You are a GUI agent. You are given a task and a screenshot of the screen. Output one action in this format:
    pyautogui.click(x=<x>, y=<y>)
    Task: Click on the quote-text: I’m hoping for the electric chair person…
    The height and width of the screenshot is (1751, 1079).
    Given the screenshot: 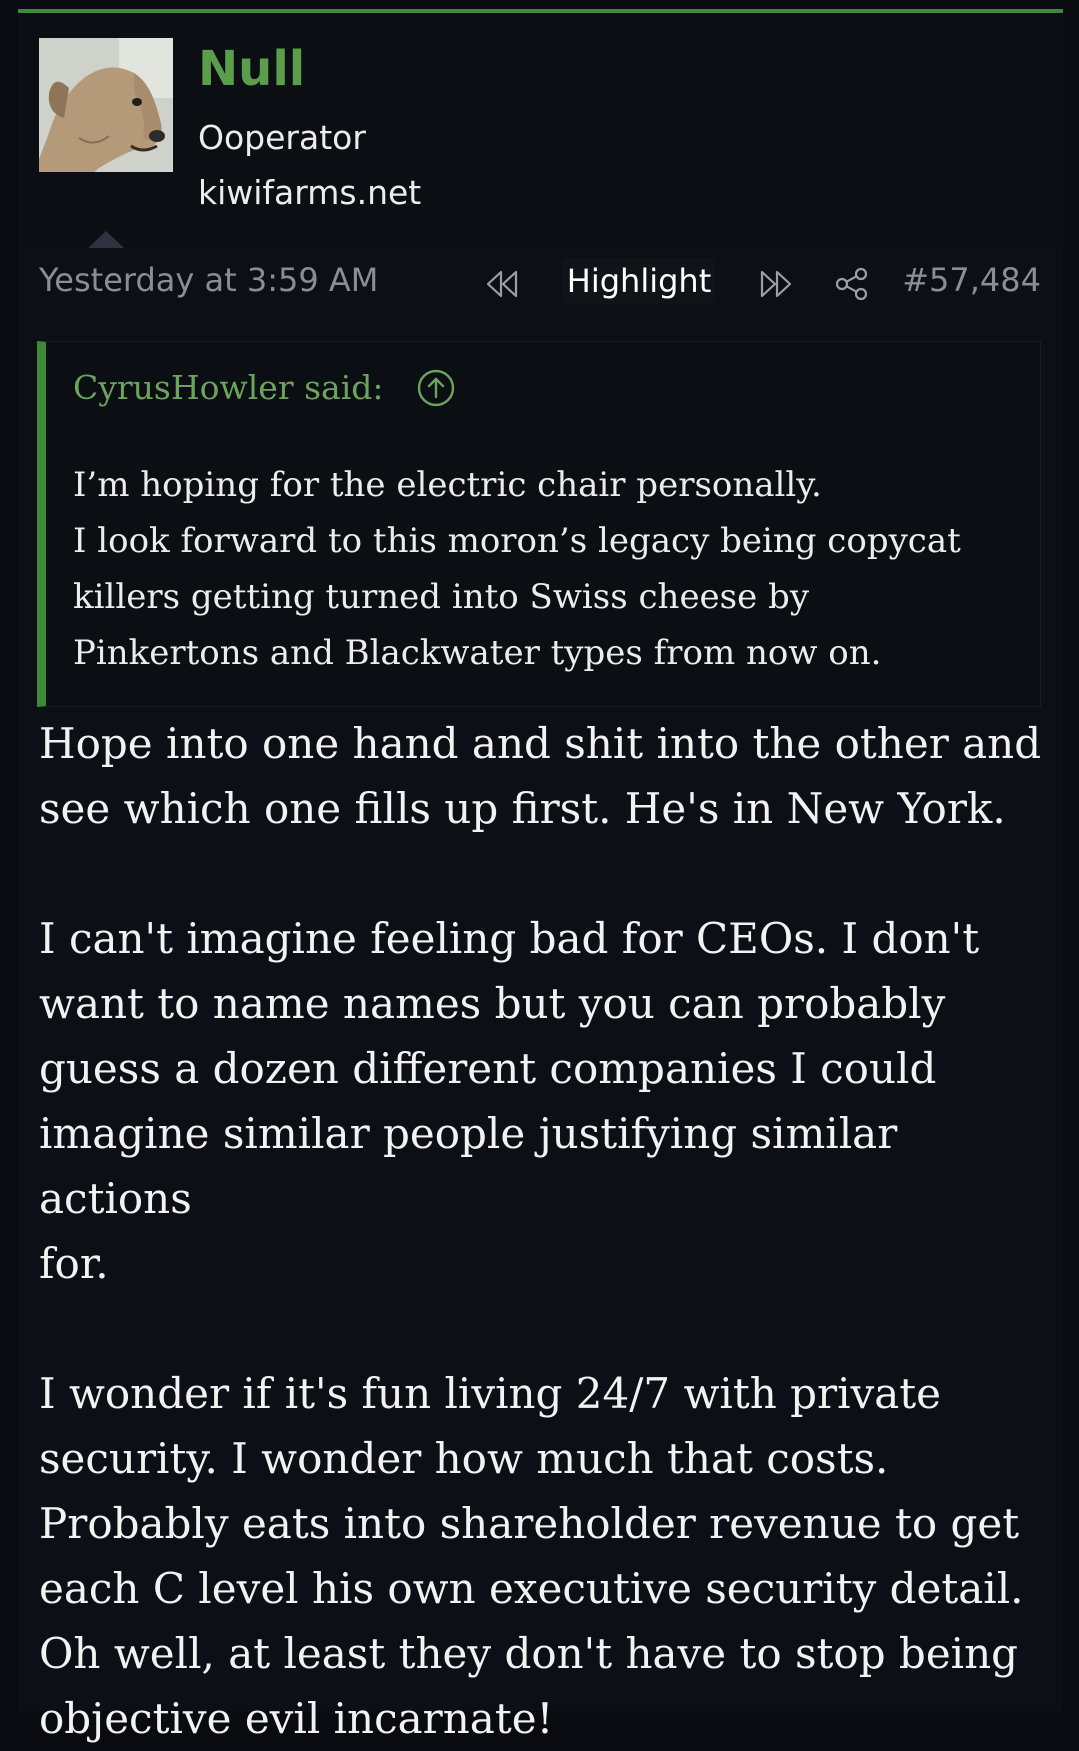 What is the action you would take?
    pyautogui.click(x=517, y=569)
    